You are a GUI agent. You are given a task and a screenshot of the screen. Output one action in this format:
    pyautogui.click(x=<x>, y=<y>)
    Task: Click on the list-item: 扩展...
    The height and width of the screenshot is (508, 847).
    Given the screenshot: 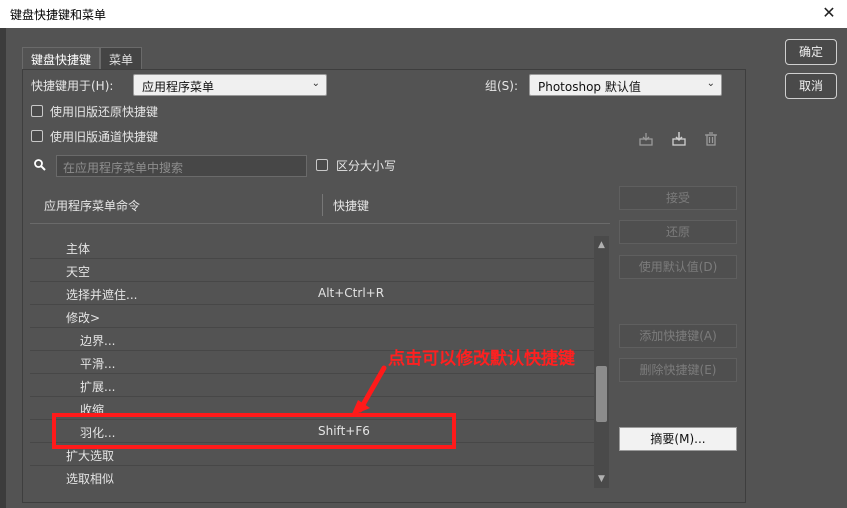 What is the action you would take?
    pyautogui.click(x=312, y=385)
    